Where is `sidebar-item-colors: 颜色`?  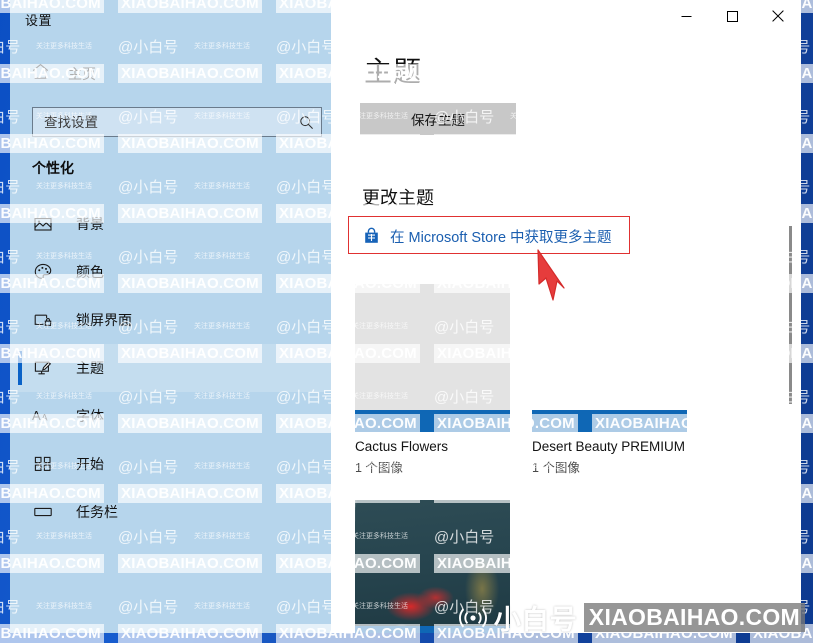
sidebar-item-colors: 颜色 is located at coordinates (170, 272).